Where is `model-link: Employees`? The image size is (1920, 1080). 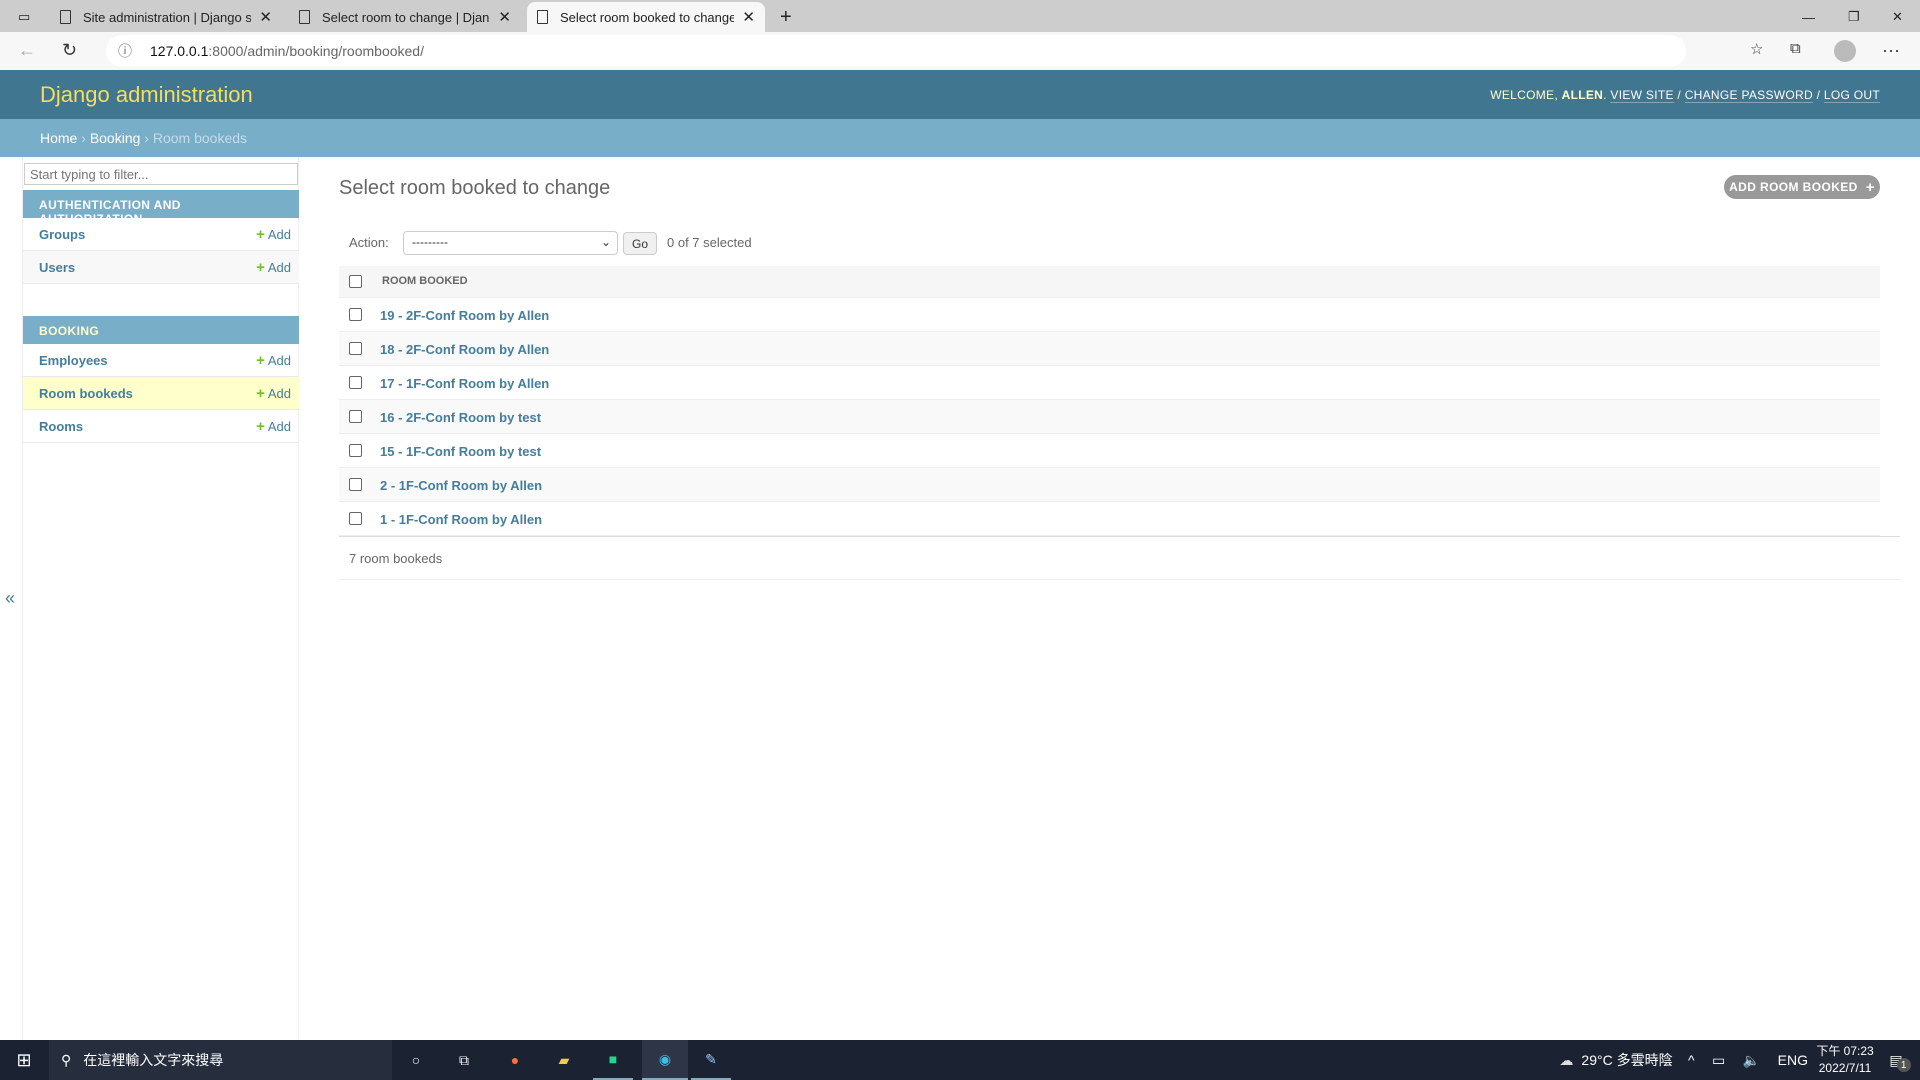
model-link: Employees is located at coordinates (147, 360).